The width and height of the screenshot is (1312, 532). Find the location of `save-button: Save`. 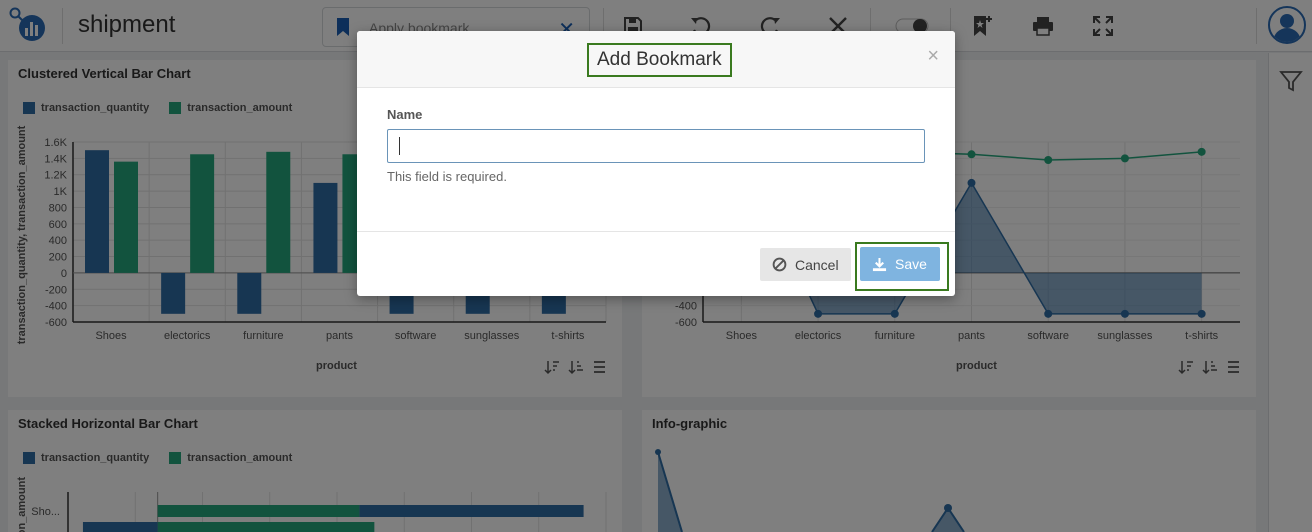

save-button: Save is located at coordinates (900, 264).